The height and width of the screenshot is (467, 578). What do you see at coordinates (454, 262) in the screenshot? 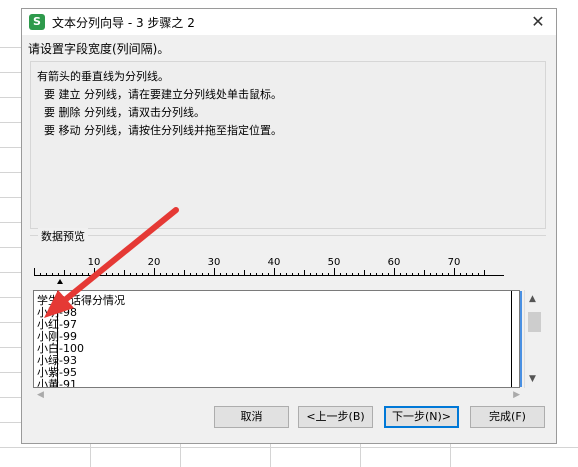
I see `ruler-tick-label: 70` at bounding box center [454, 262].